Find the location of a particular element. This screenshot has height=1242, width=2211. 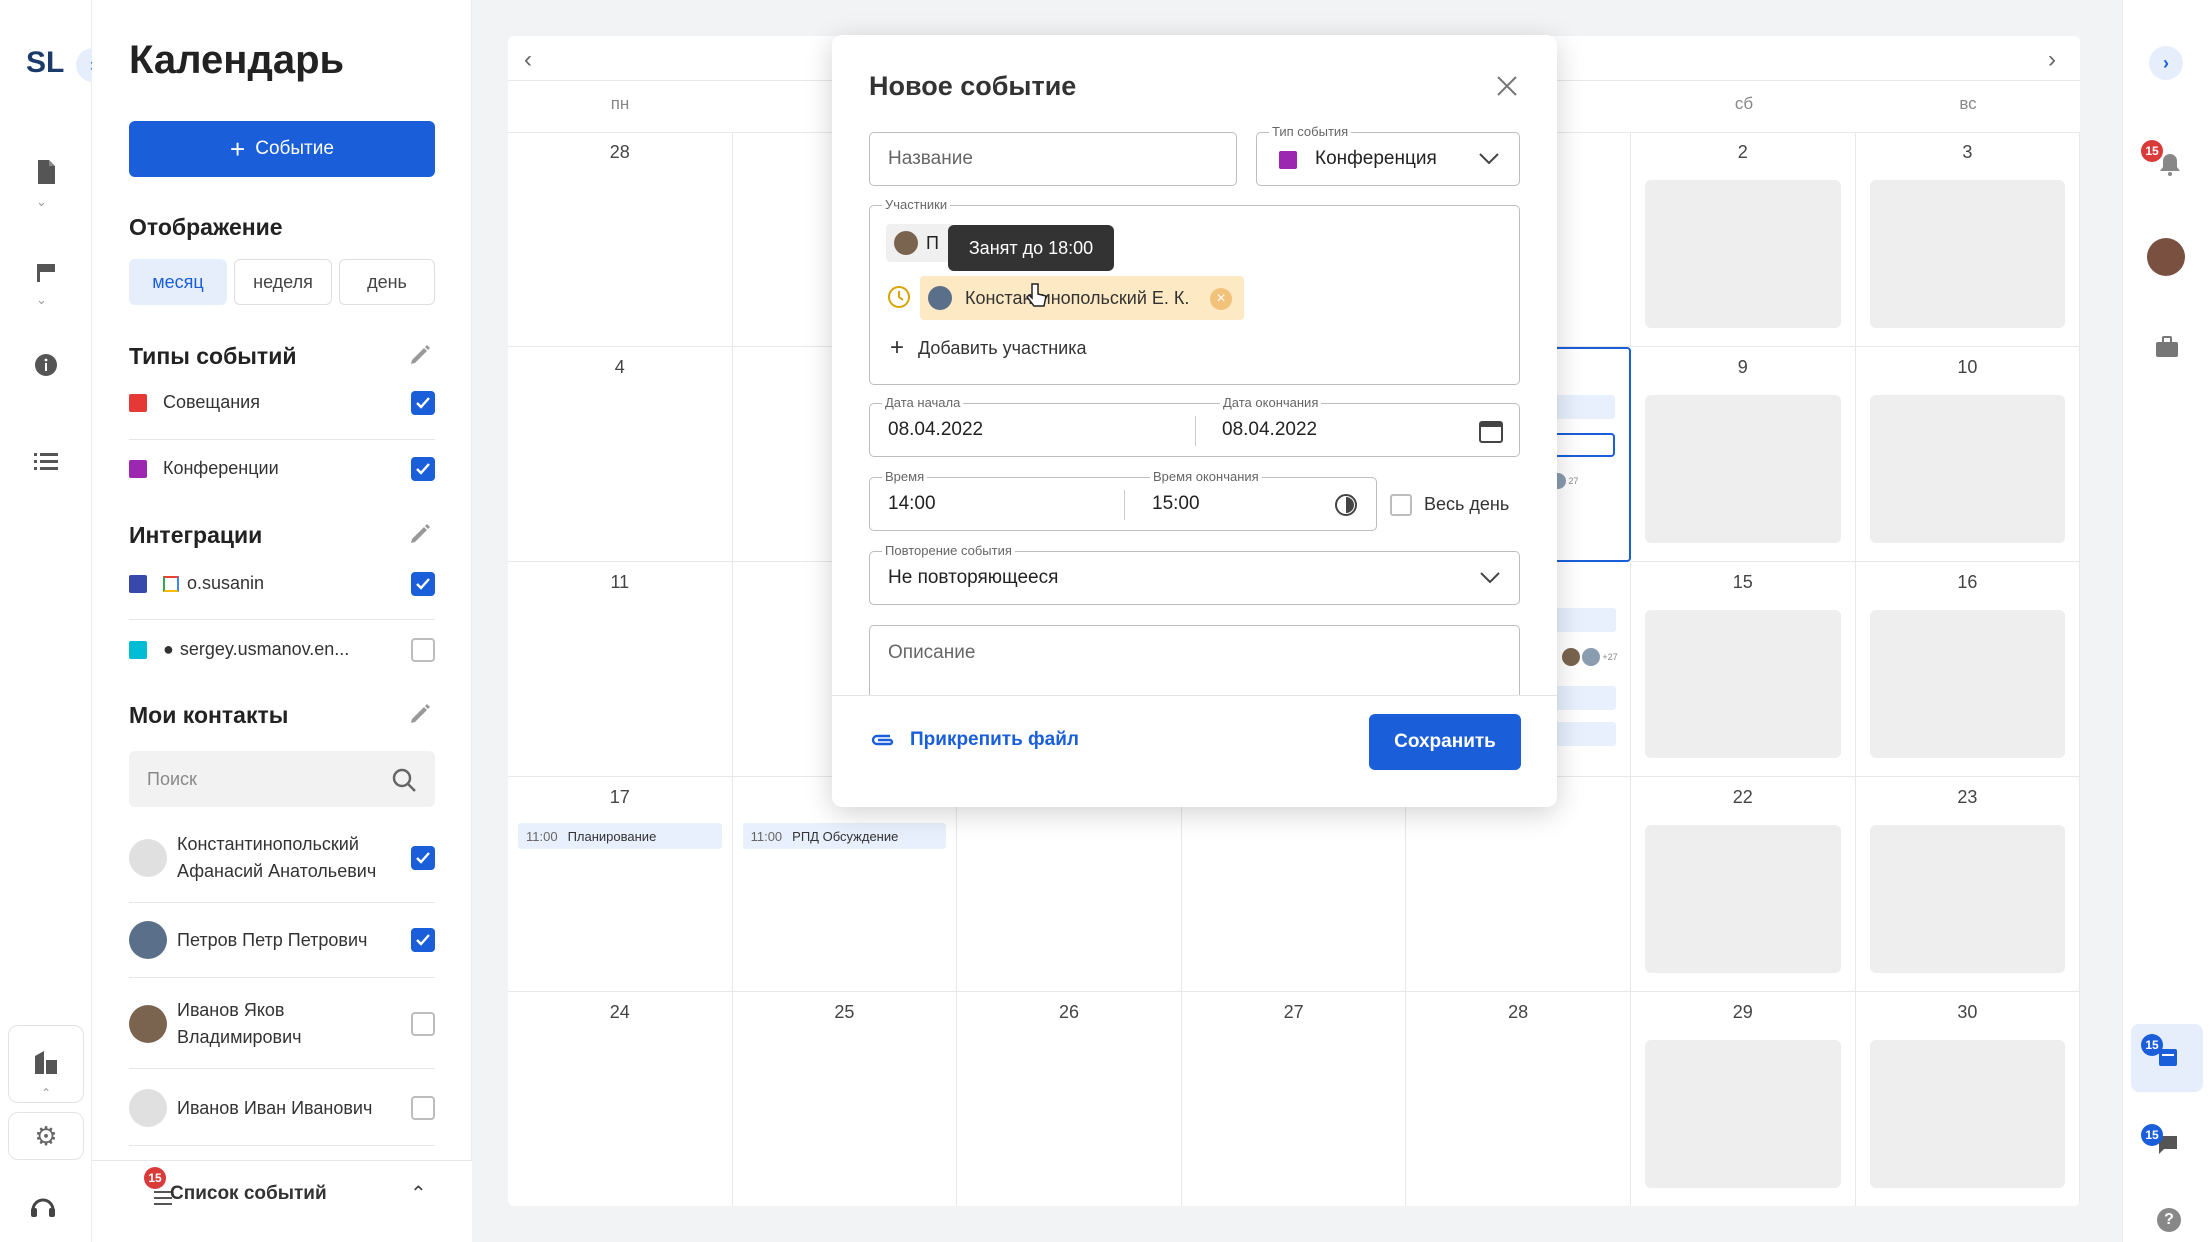

add-event-button: + Событие is located at coordinates (282, 149).